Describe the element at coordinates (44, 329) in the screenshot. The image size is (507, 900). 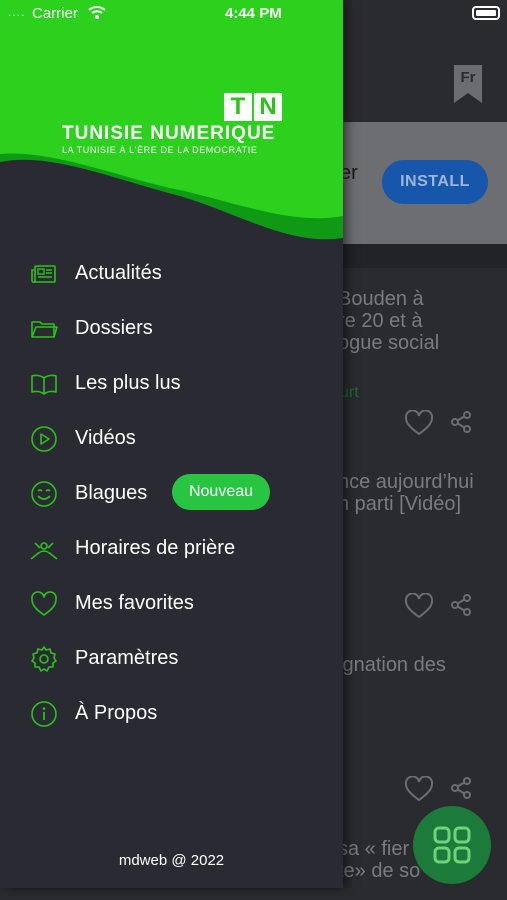
I see `folder-icon` at that location.